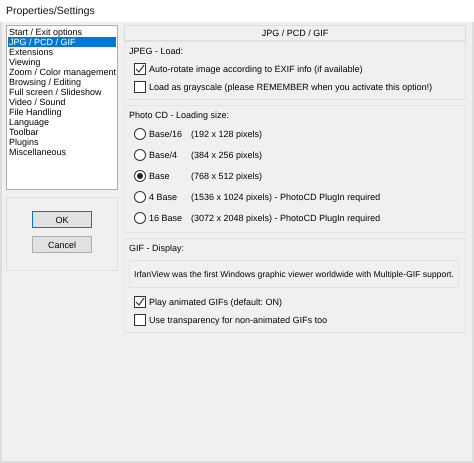 The height and width of the screenshot is (463, 474). I want to click on page-header: JPG / PCD / GIF, so click(295, 33).